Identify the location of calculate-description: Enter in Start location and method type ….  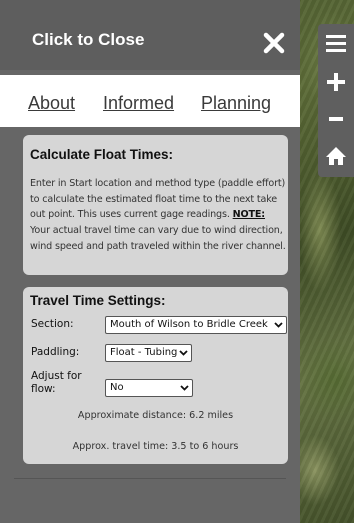
(158, 215).